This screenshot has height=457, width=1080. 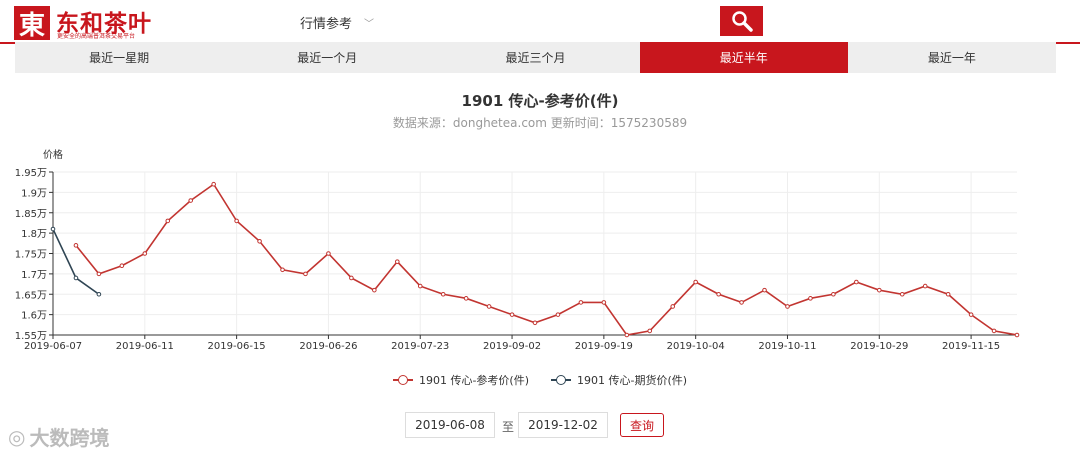 I want to click on y-tick-label: 1.7万, so click(x=34, y=275).